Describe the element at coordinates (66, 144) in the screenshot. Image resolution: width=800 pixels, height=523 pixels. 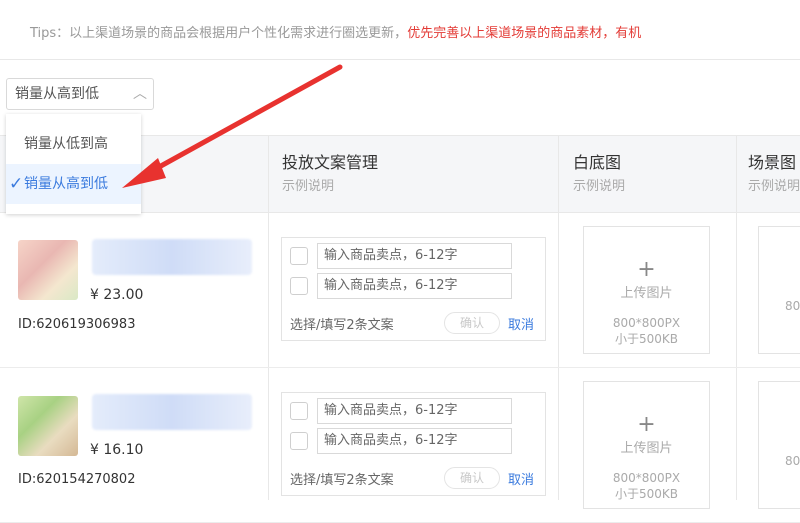
I see `sort-option-label: 销量从低到高` at that location.